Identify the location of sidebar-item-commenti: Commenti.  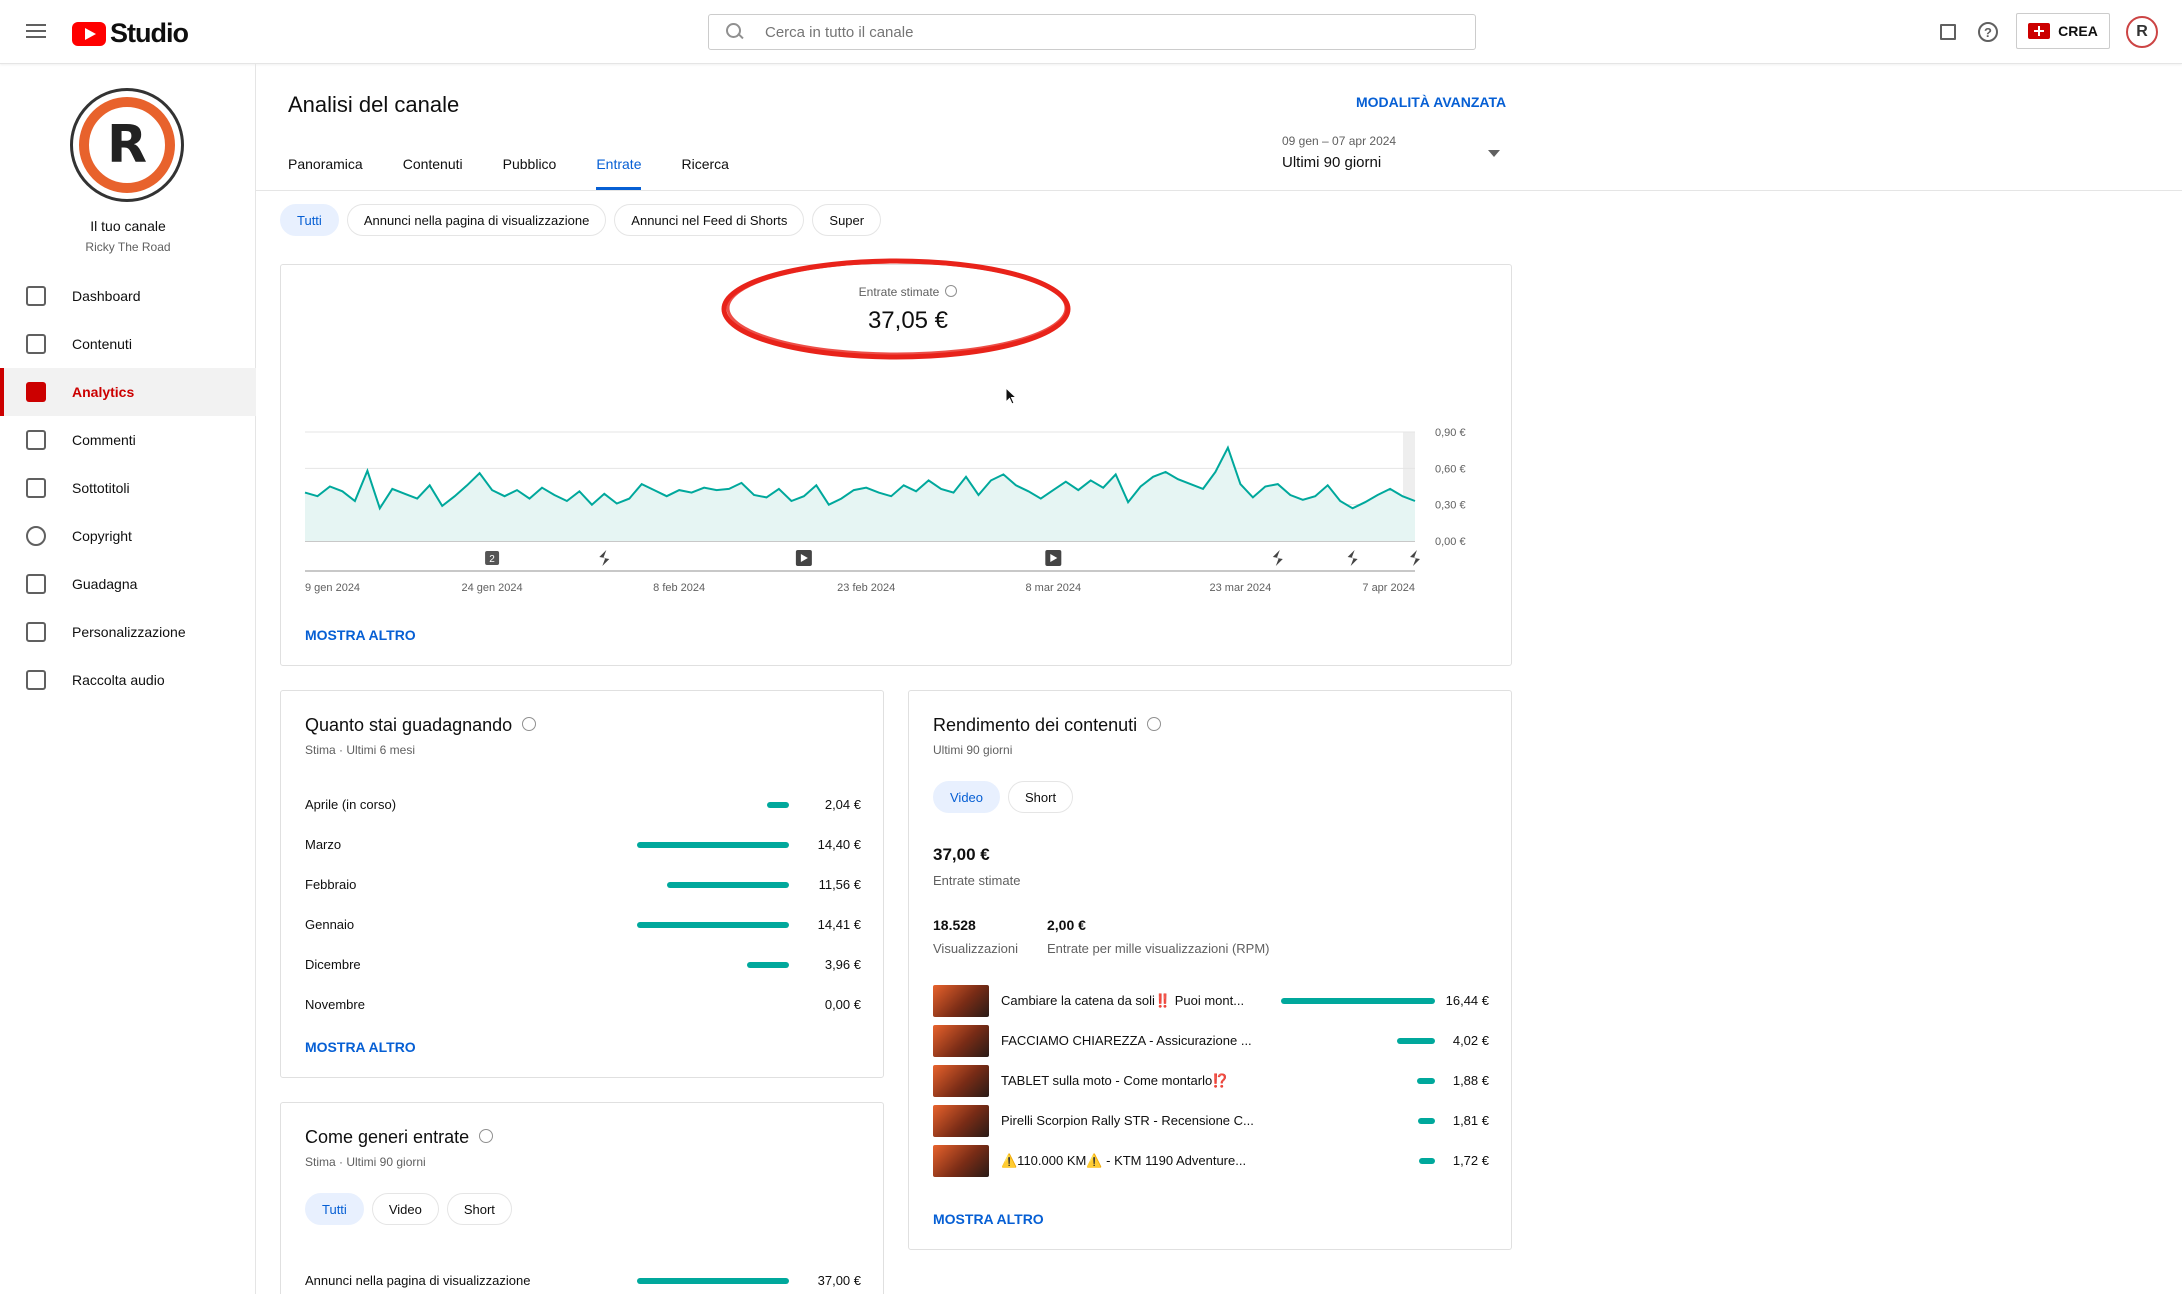
(128, 440).